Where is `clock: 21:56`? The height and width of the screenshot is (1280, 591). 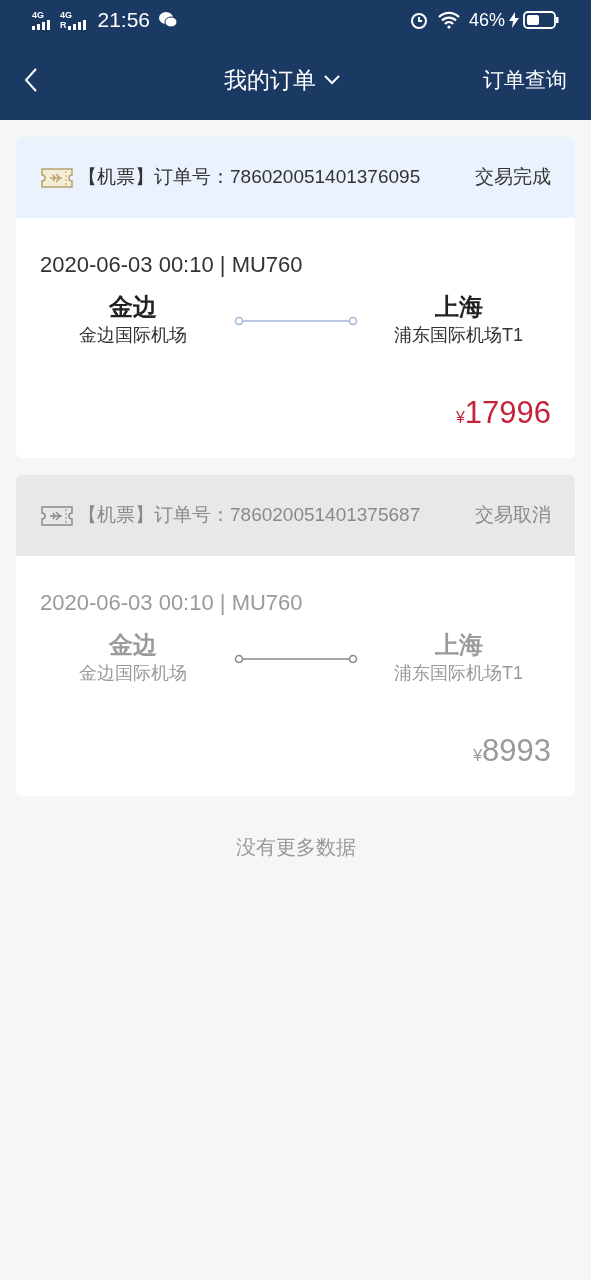
clock: 21:56 is located at coordinates (124, 20).